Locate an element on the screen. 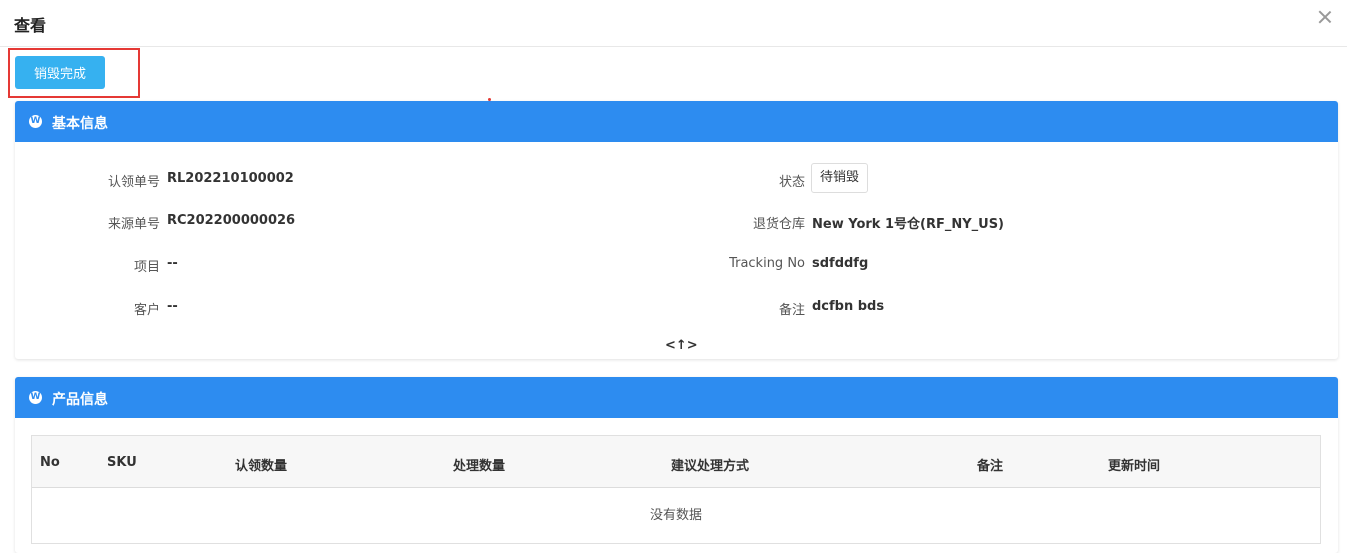 The height and width of the screenshot is (553, 1347). column-header-processed-qty: 处理数量 is located at coordinates (479, 464).